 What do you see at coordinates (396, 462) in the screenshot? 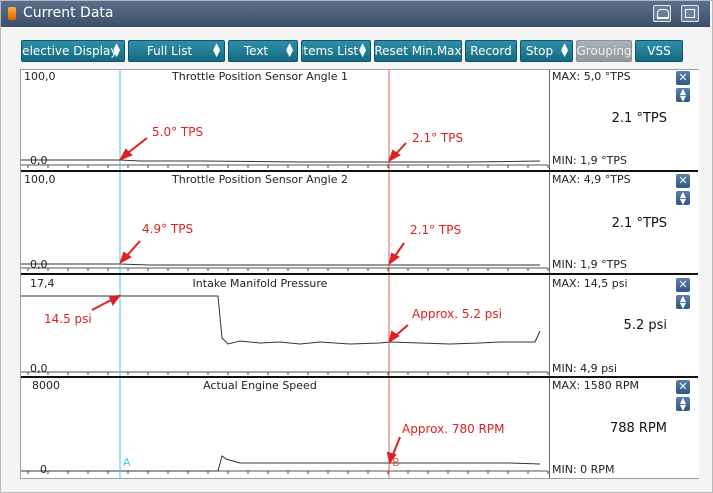
I see `cursor-b-label: B` at bounding box center [396, 462].